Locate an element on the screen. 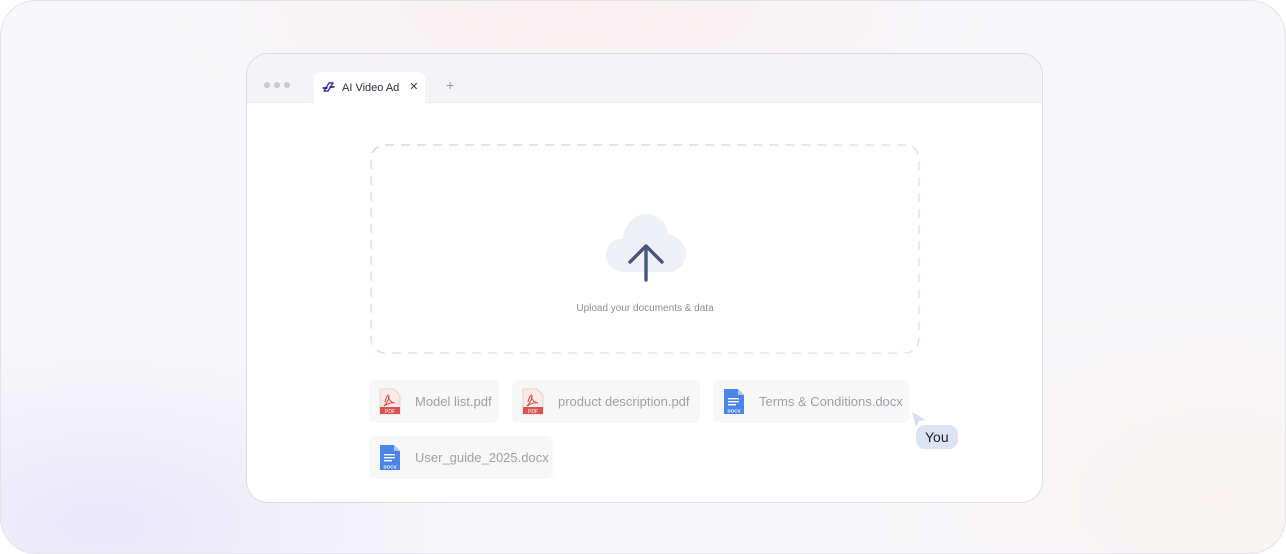 The image size is (1286, 554). brand-logo-icon is located at coordinates (328, 87).